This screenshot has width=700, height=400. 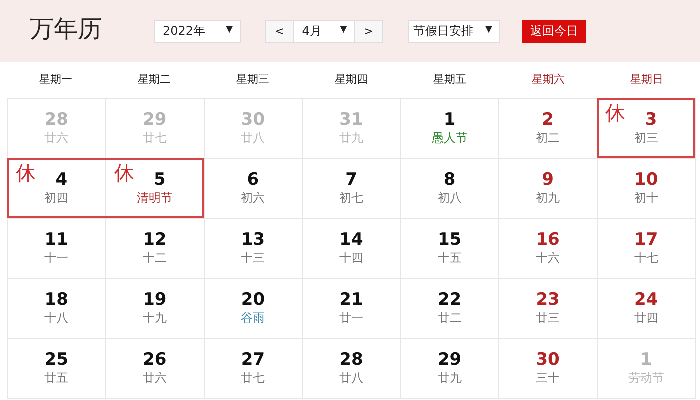 I want to click on weekday-header: 星期二, so click(x=154, y=80).